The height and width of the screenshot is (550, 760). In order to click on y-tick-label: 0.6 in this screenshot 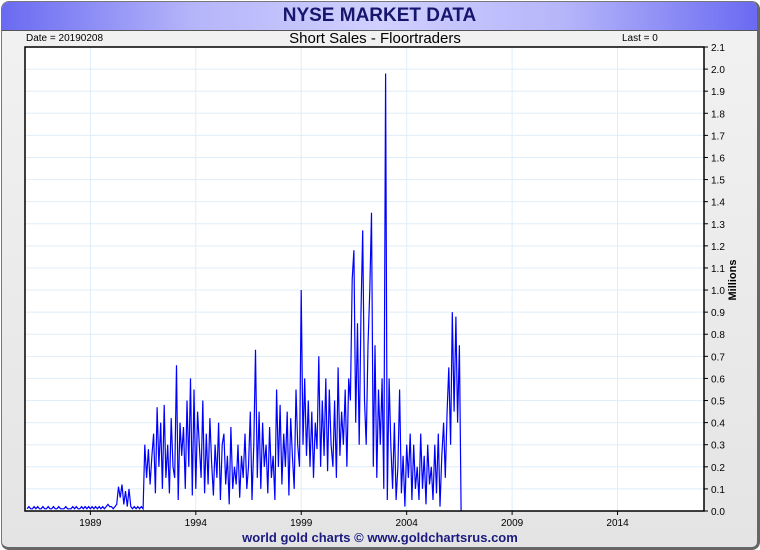, I will do `click(718, 379)`.